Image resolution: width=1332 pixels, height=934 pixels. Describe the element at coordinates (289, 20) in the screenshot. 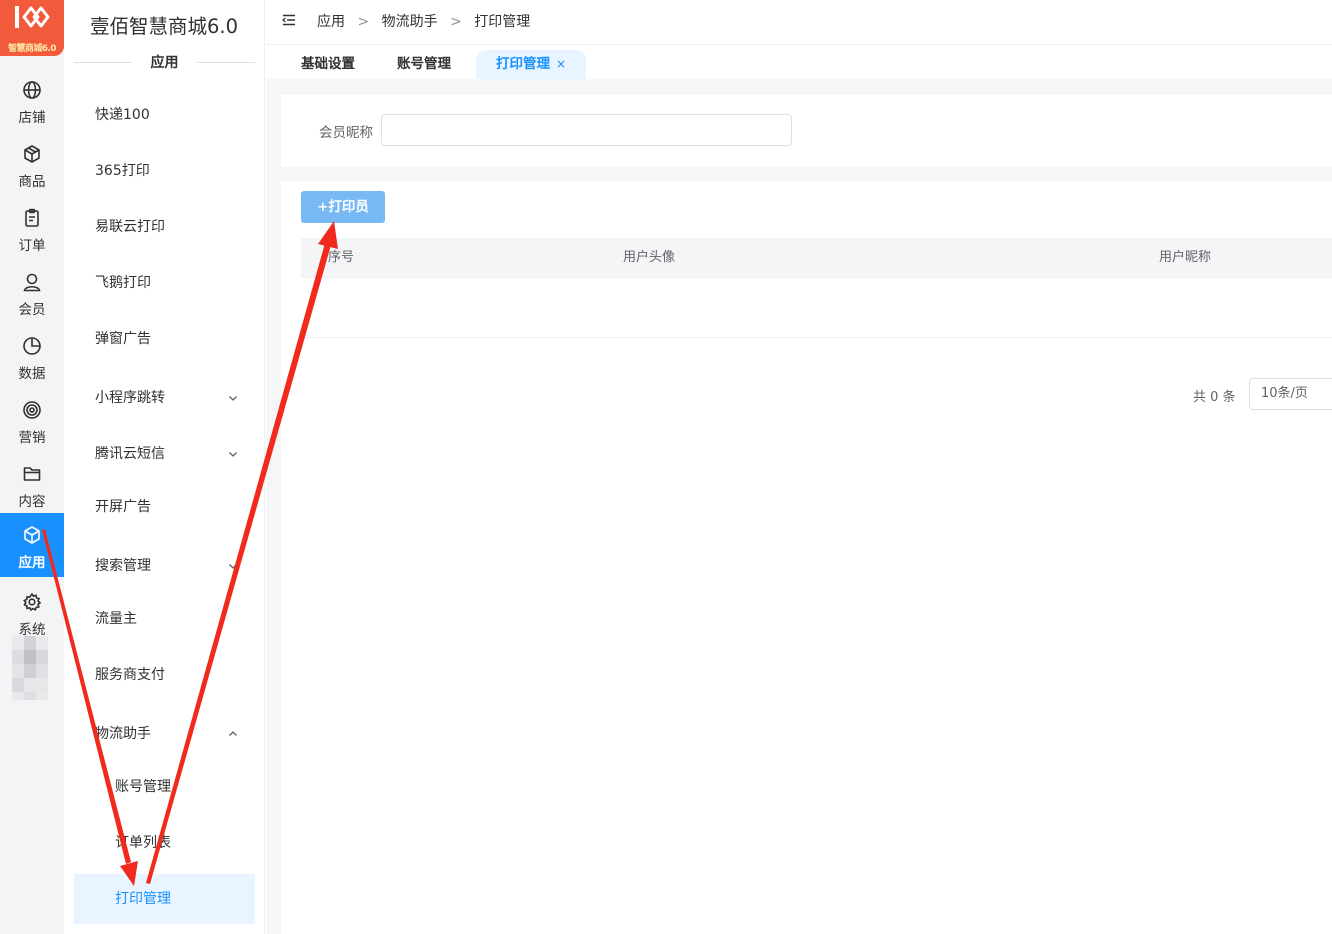

I see `menu-fold-icon` at that location.